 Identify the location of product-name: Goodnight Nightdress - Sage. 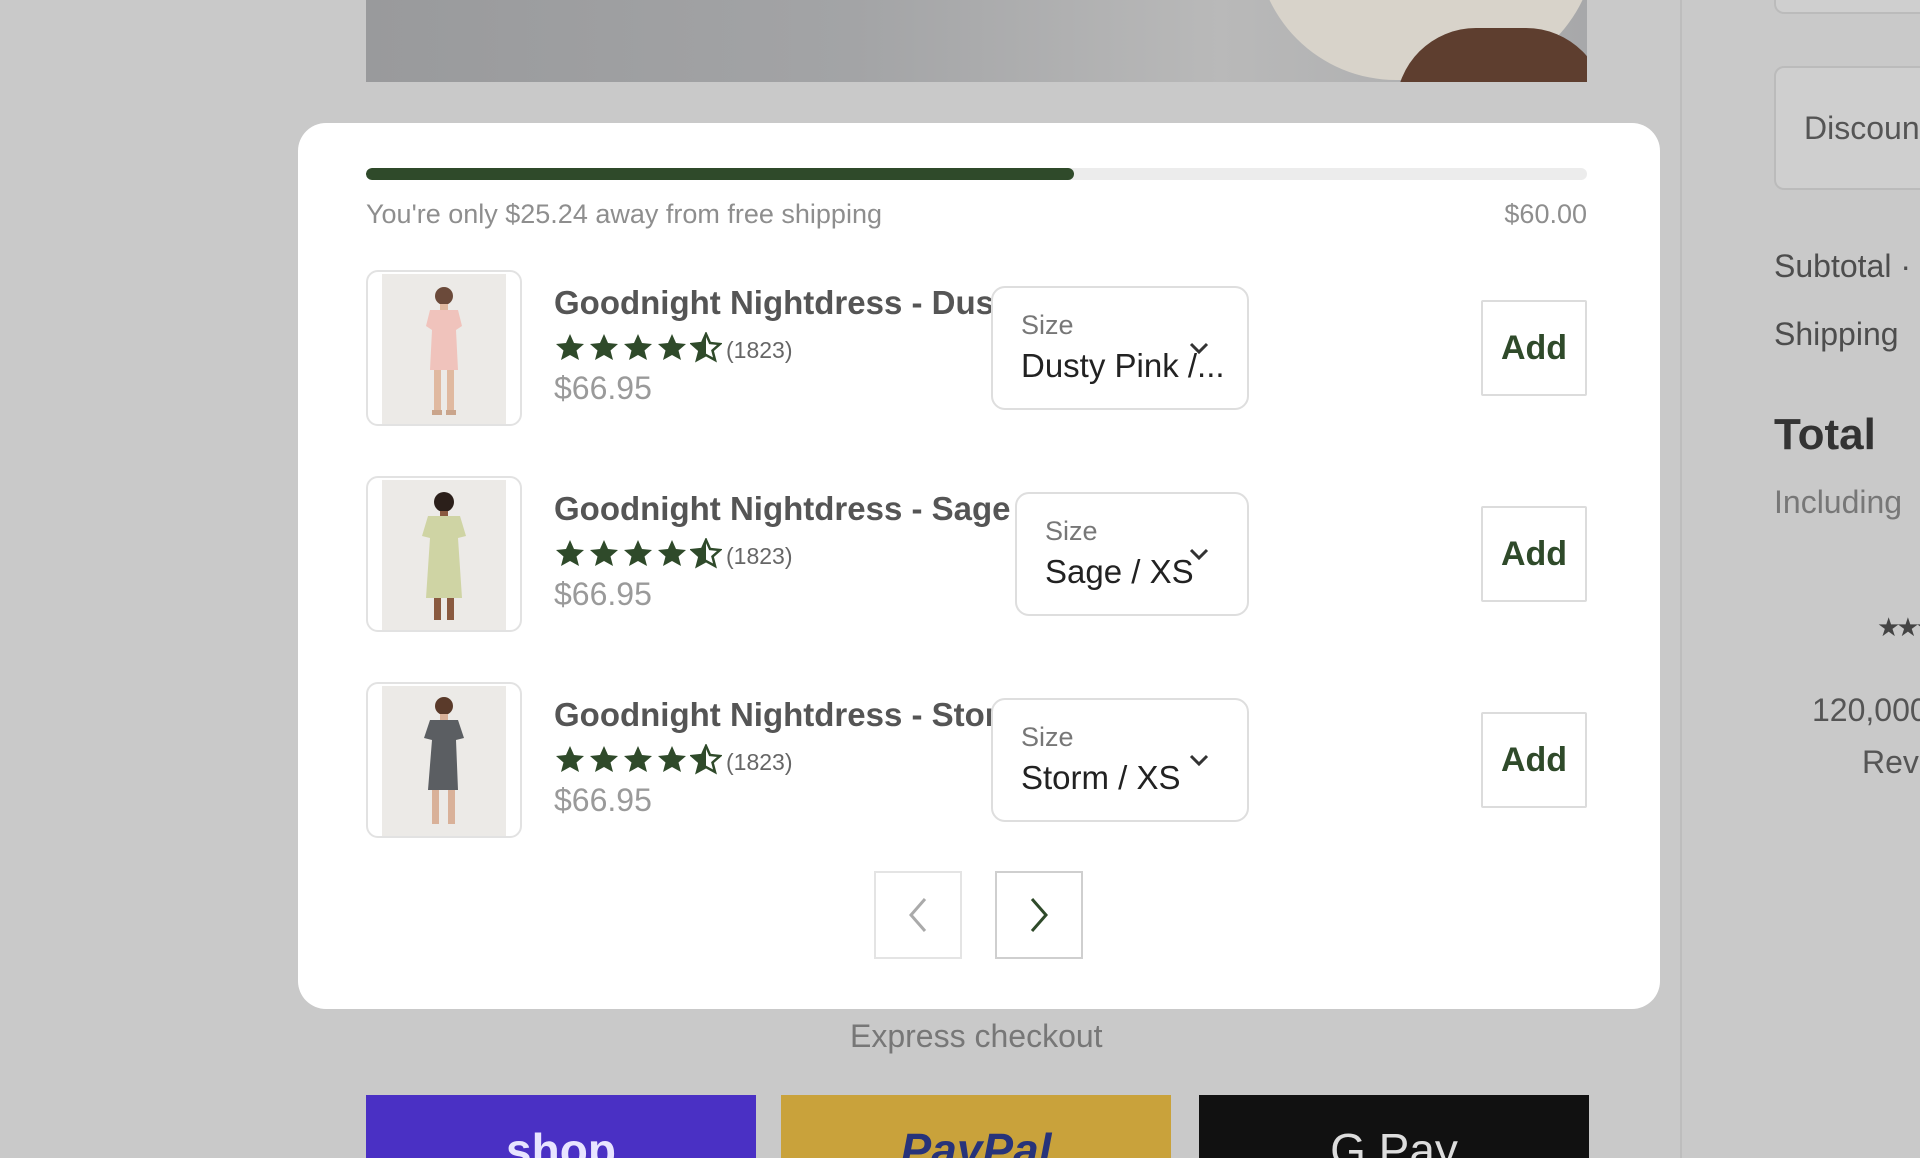
(782, 509).